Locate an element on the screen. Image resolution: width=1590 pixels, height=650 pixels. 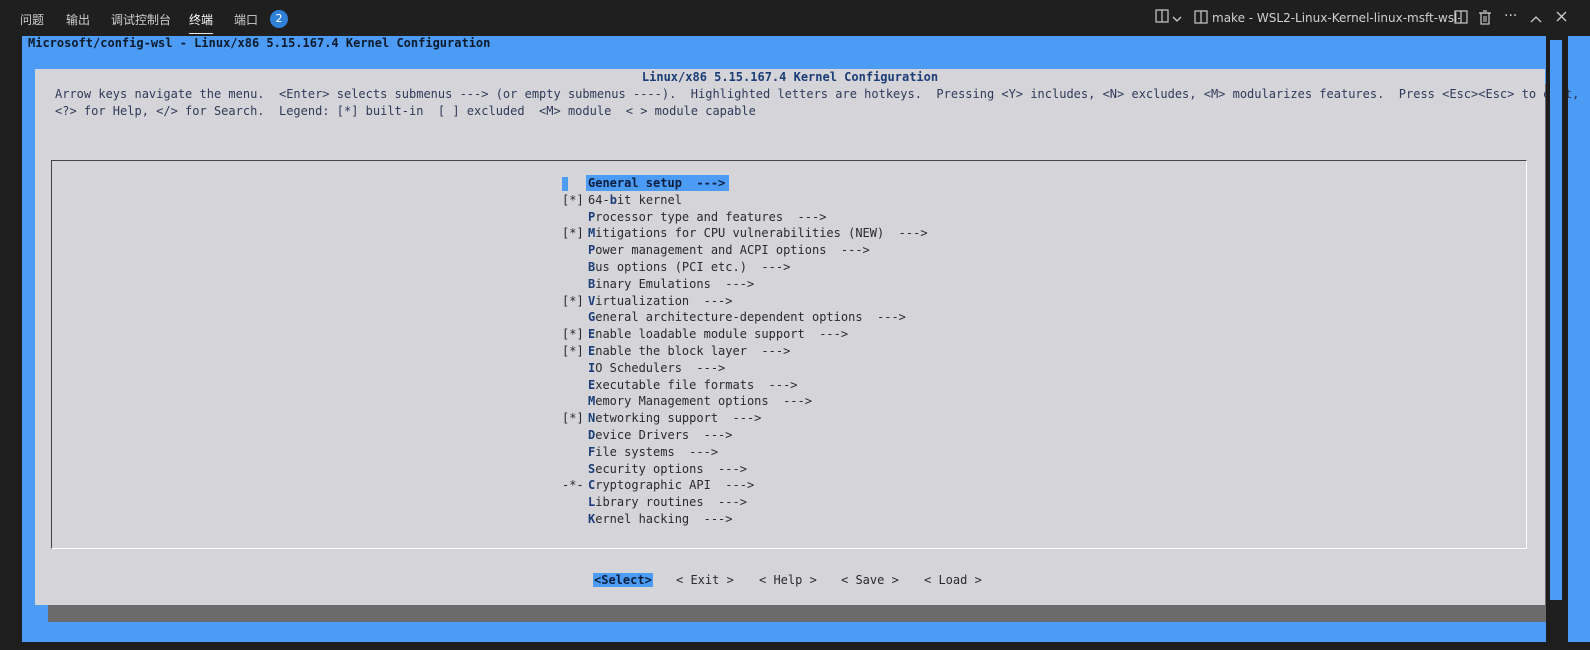
menu-item-label: General setup ---> is located at coordinates (658, 183).